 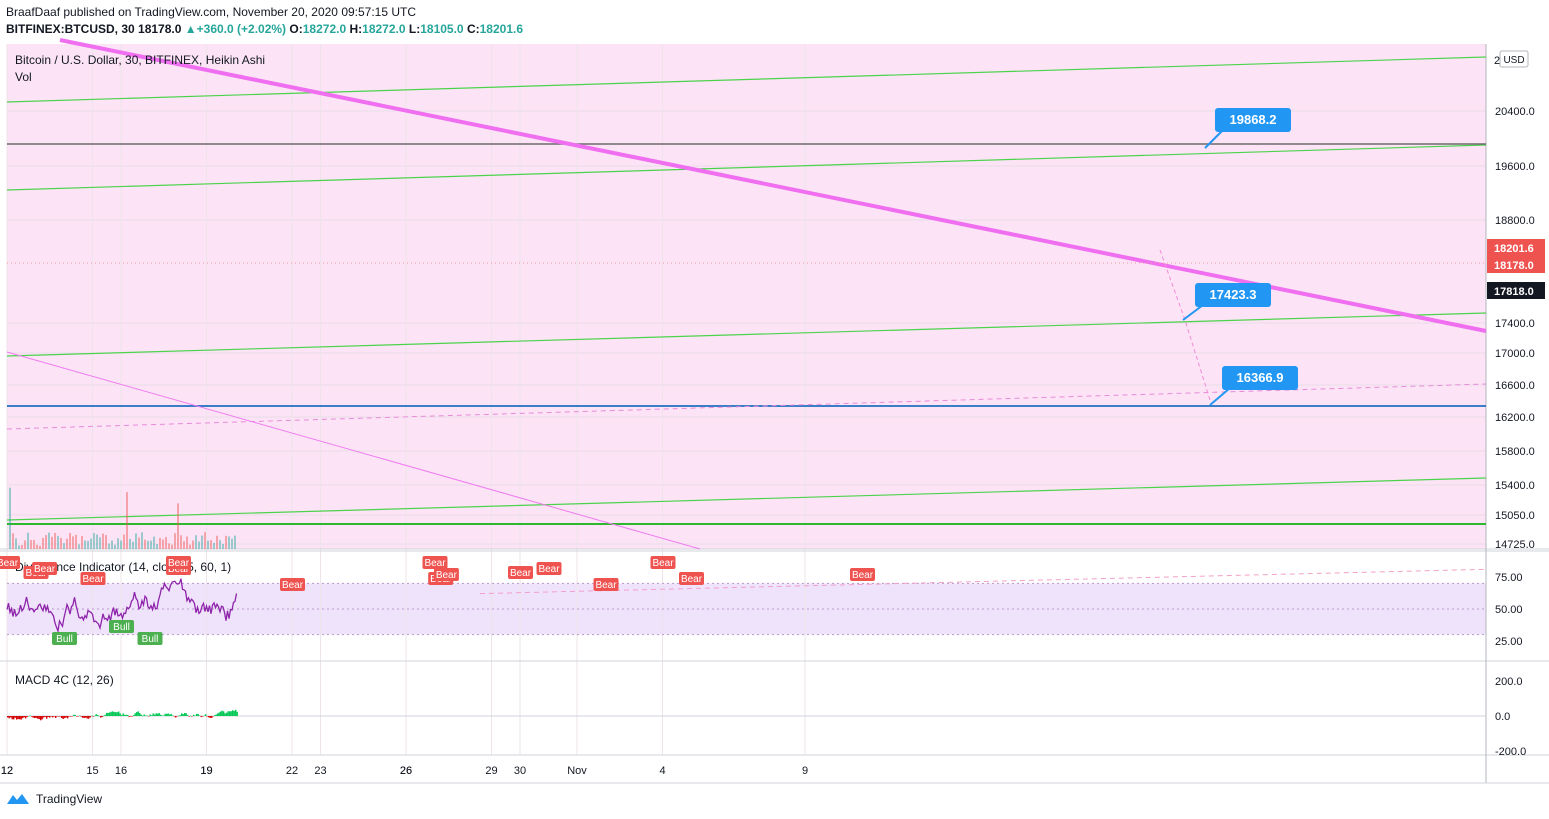 I want to click on price-tick-label: 16600.0, so click(x=1515, y=386).